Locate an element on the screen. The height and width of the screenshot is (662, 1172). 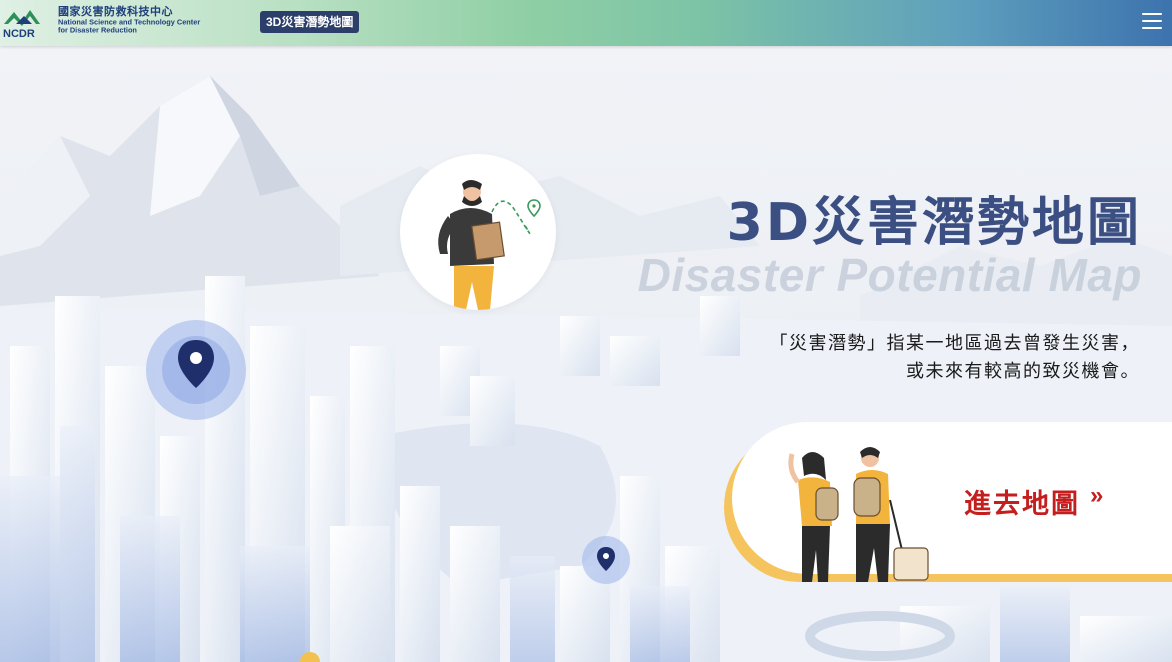
travelers-illustration is located at coordinates (858, 514).